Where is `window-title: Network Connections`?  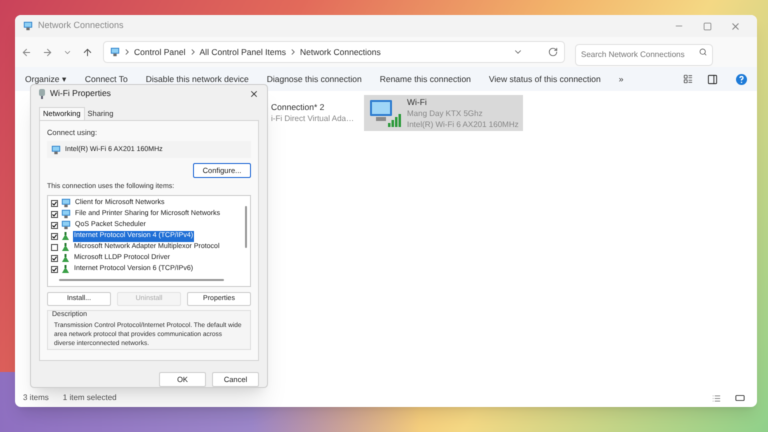
window-title: Network Connections is located at coordinates (81, 25).